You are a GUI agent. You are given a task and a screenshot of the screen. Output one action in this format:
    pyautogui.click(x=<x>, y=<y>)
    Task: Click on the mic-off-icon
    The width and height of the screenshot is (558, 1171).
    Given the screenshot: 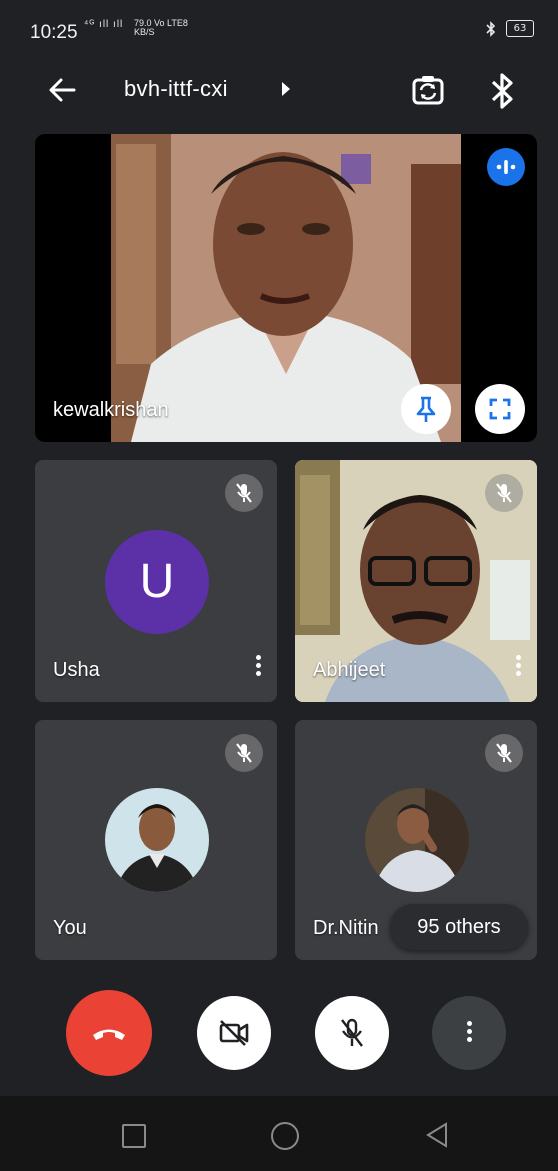 What is the action you would take?
    pyautogui.click(x=352, y=1032)
    